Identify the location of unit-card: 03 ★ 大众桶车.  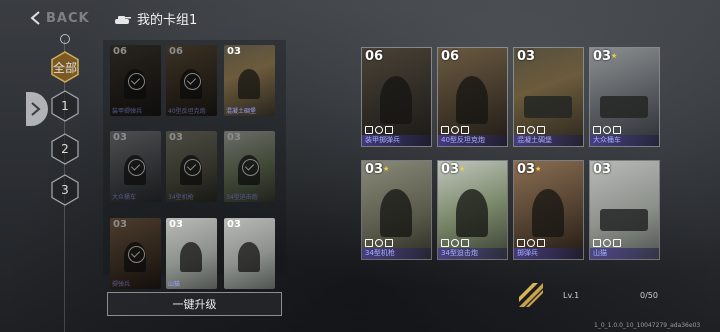
(624, 97).